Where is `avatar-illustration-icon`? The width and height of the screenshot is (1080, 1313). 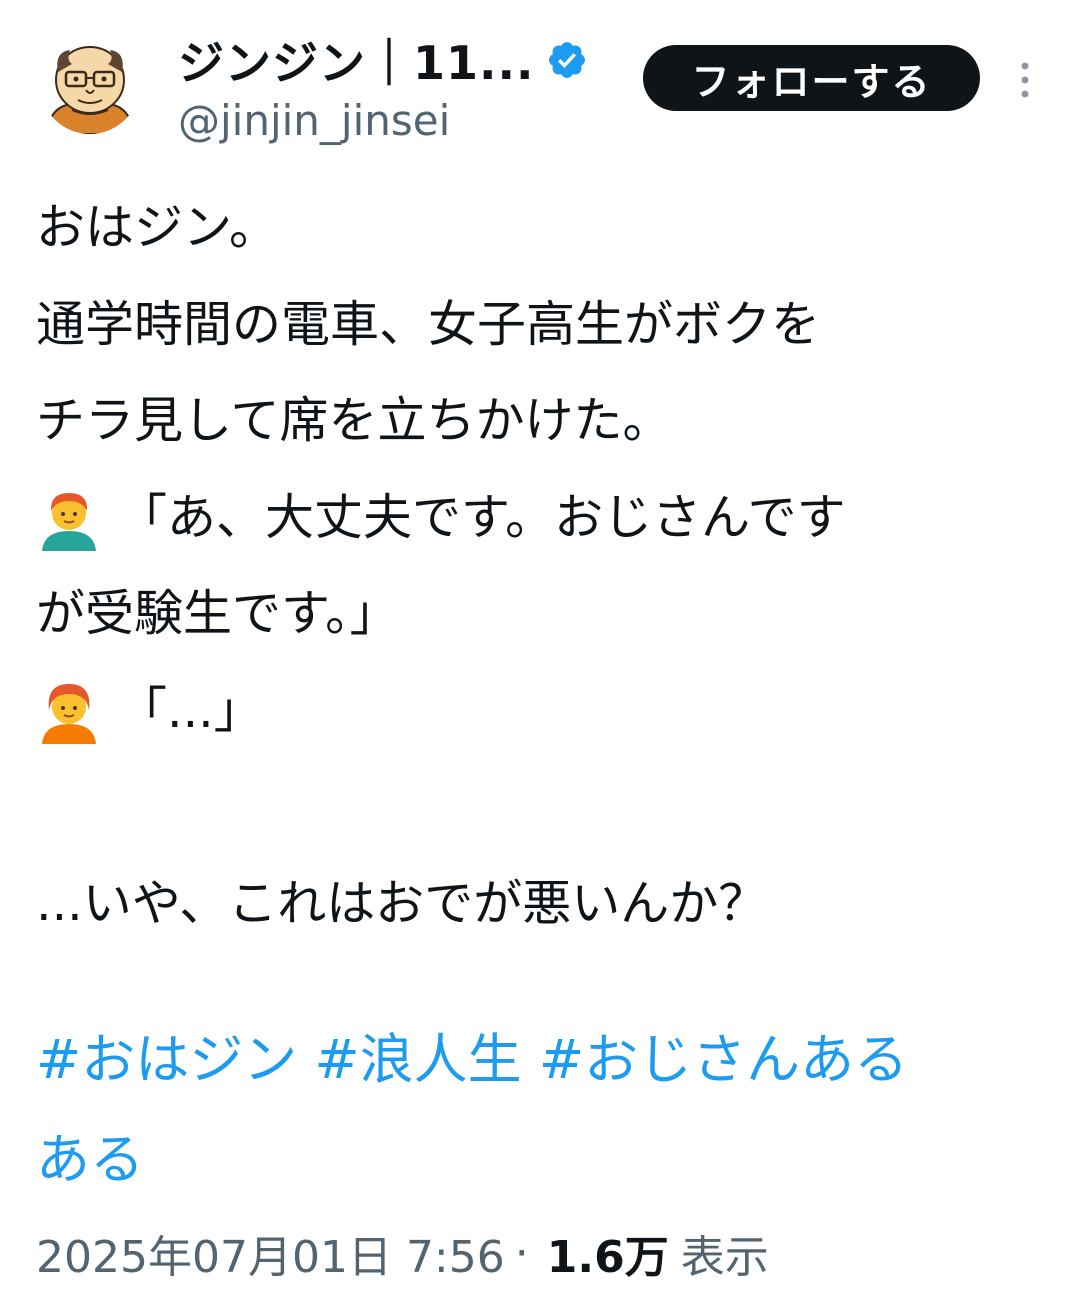
avatar-illustration-icon is located at coordinates (90, 84).